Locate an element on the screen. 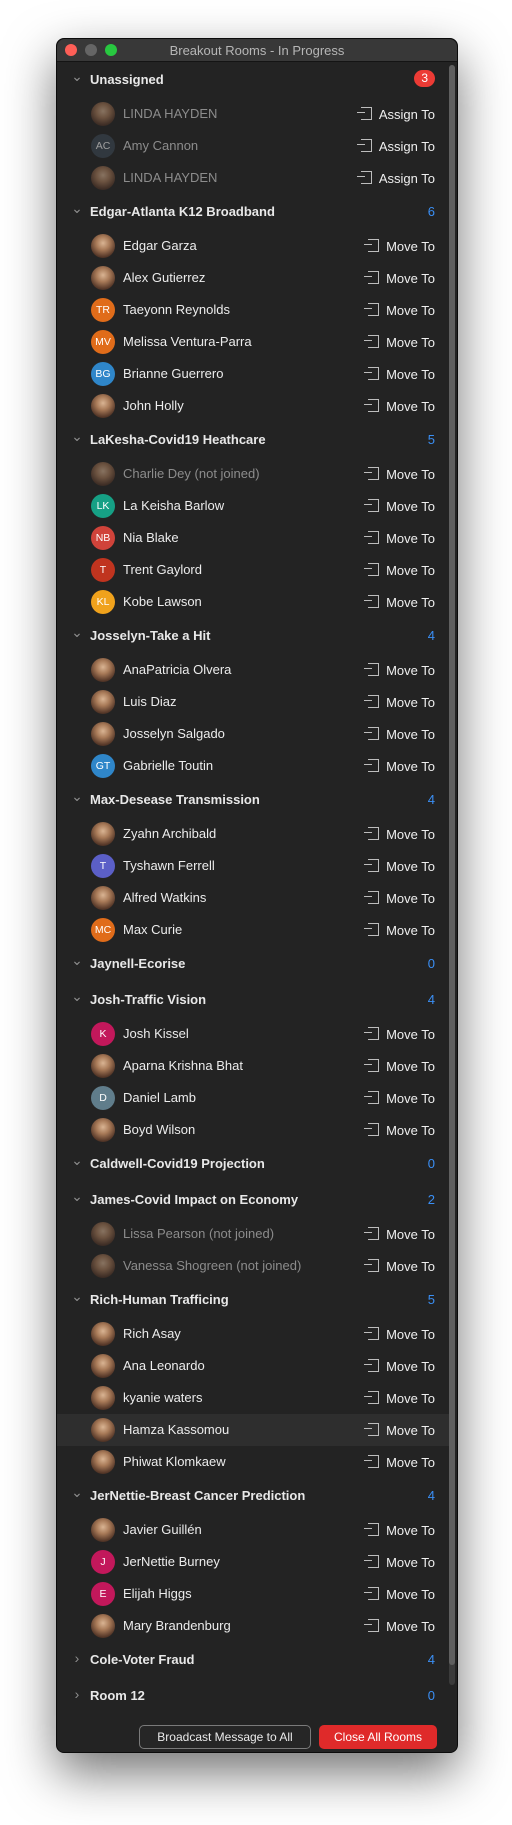 Image resolution: width=512 pixels, height=1825 pixels. participant-row: Rich Asay Move To is located at coordinates (253, 1334).